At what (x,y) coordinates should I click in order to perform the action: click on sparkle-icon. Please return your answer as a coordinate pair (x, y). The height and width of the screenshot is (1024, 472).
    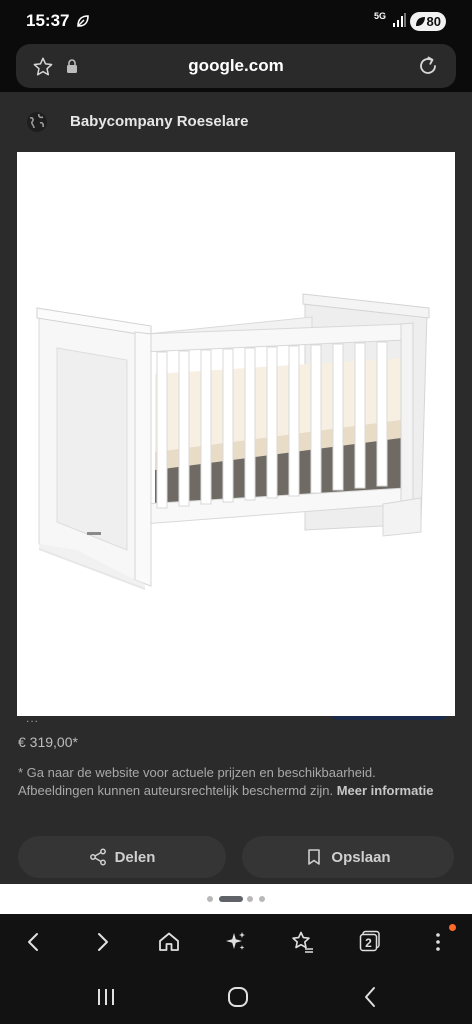
    Looking at the image, I should click on (236, 942).